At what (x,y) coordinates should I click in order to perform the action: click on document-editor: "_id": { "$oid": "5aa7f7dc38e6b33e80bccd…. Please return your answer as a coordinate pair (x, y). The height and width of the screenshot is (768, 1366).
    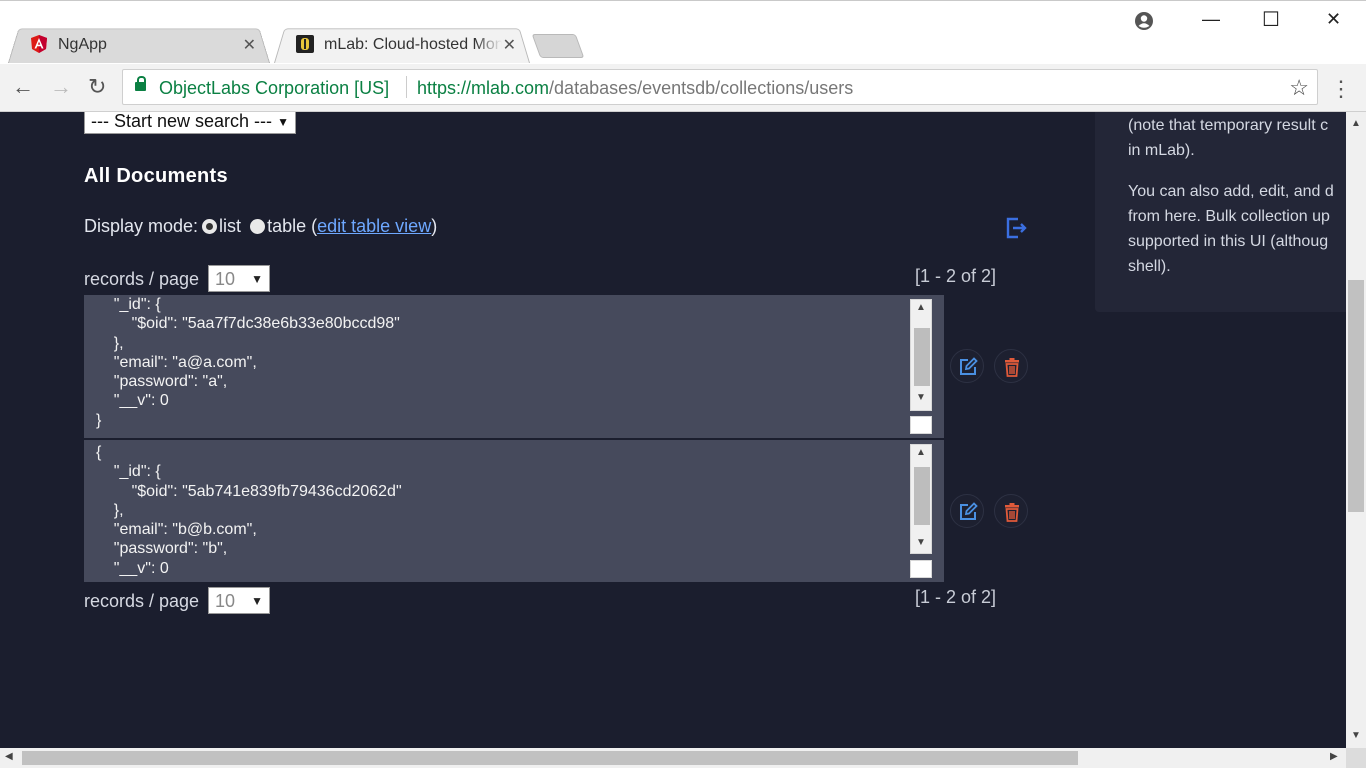
    Looking at the image, I should click on (514, 366).